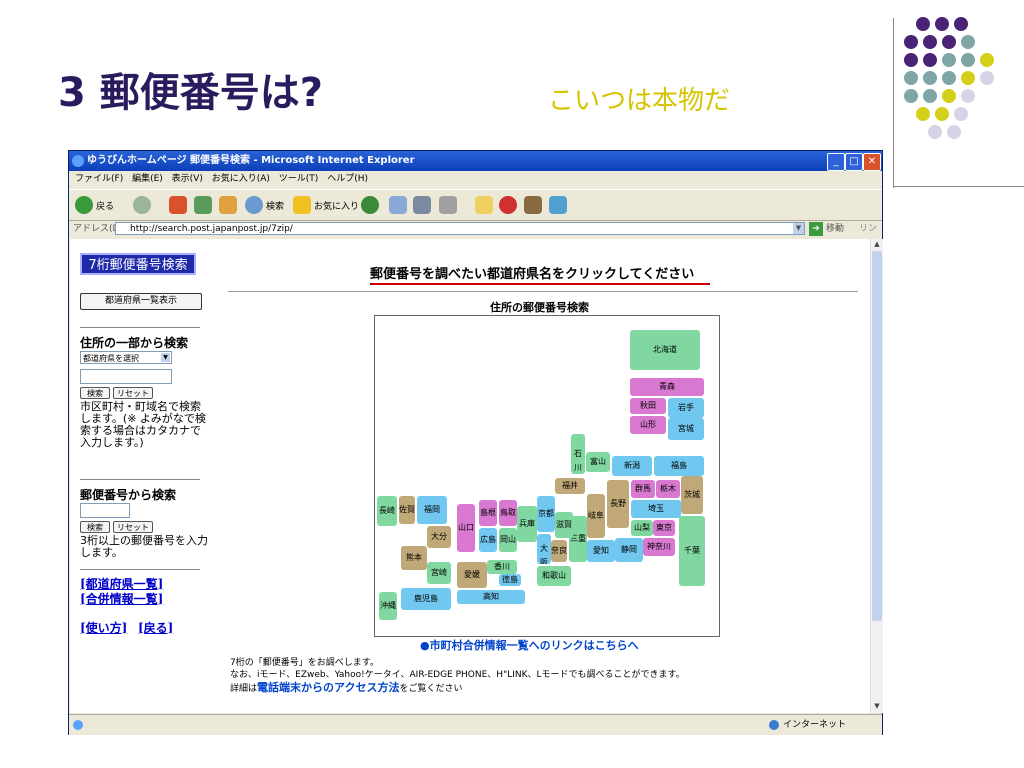  I want to click on go-arrow-icon: ➔, so click(816, 229).